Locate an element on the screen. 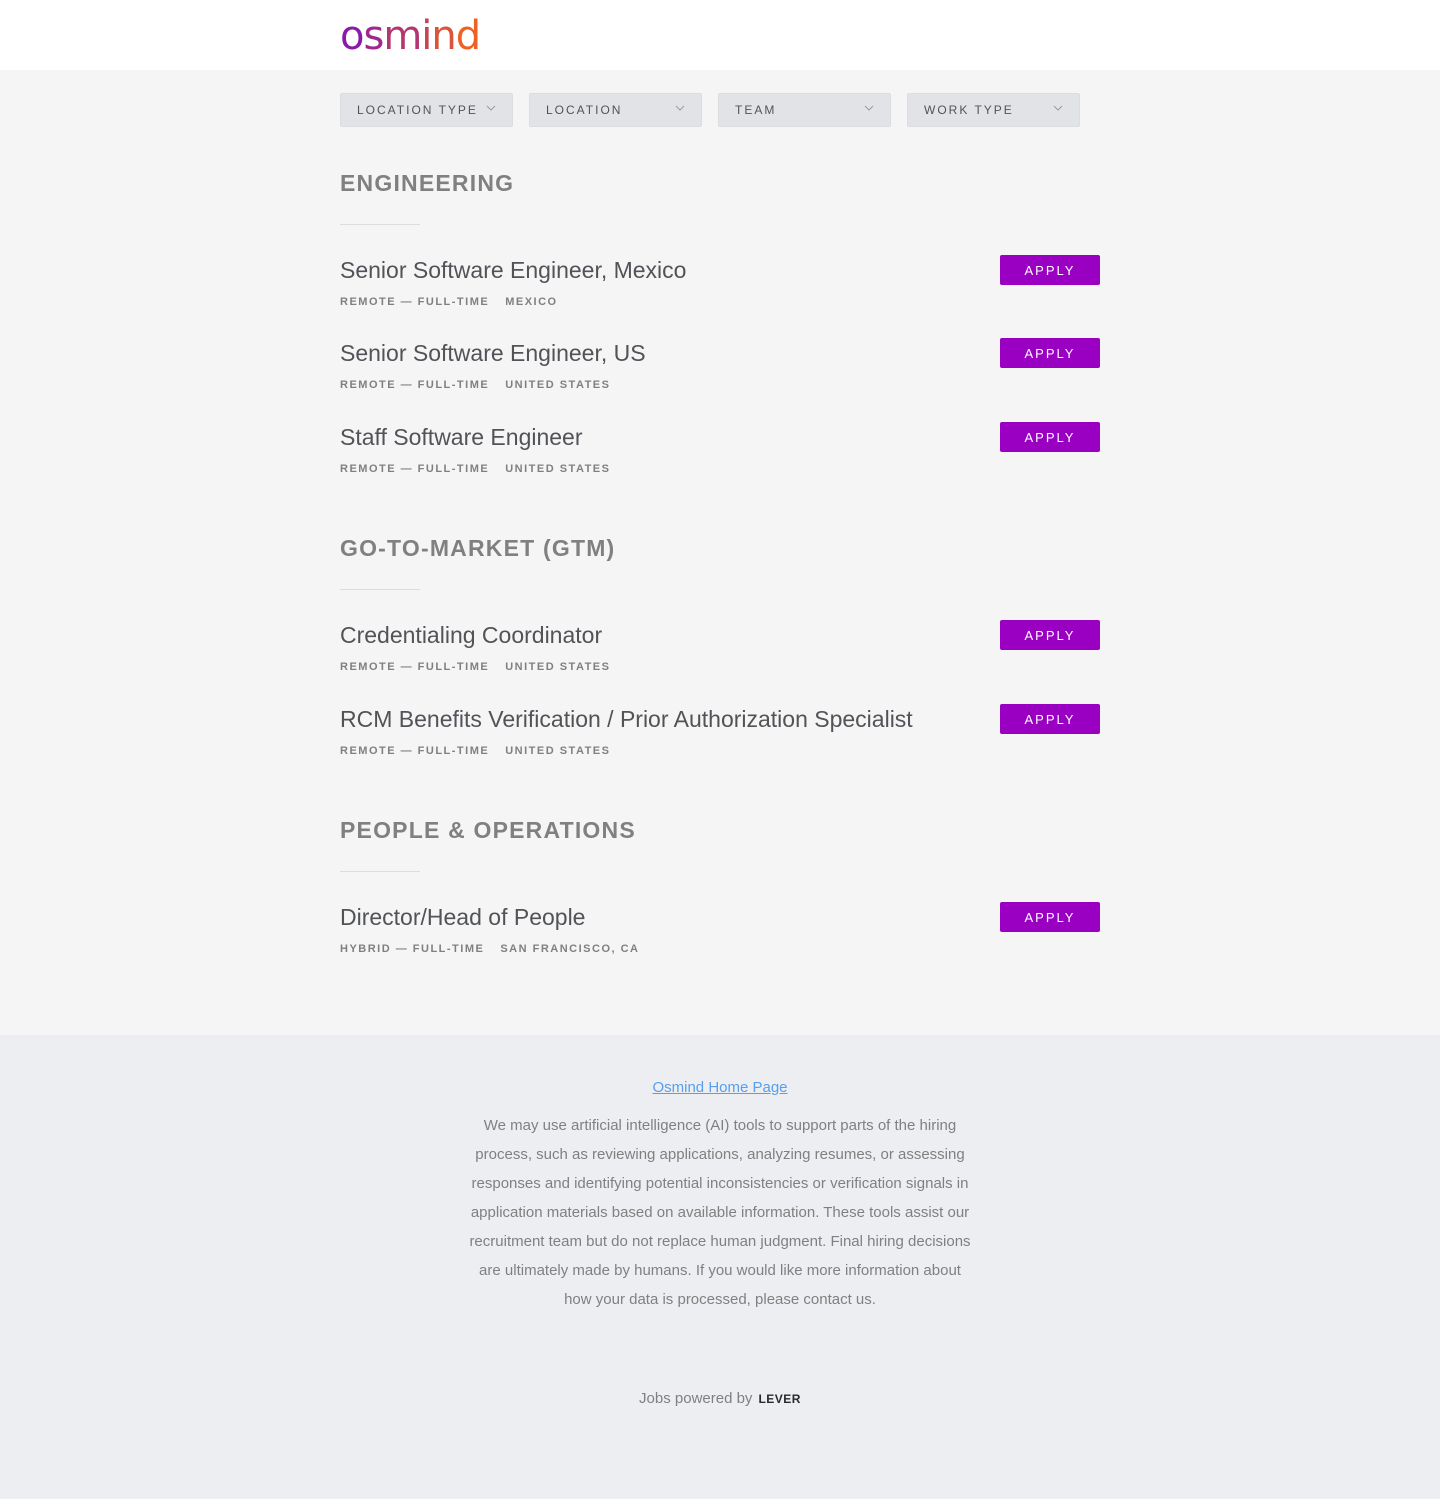 This screenshot has height=1499, width=1440. filter-bar: LOCATION TYPE LOCATION TEAM WORK TYPE is located at coordinates (710, 110).